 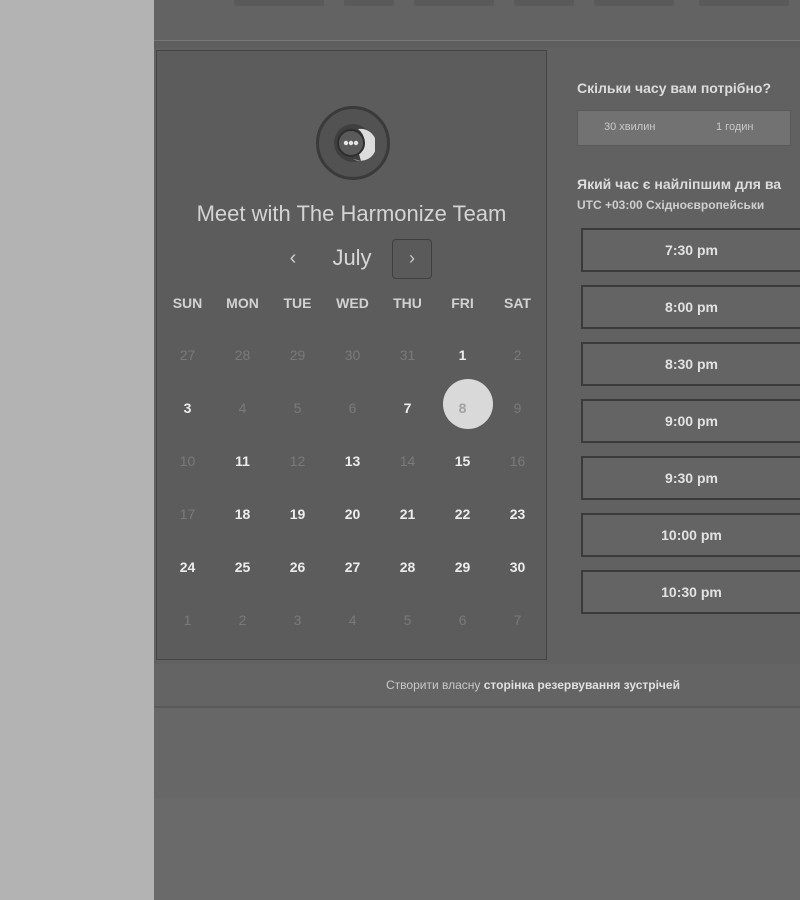 I want to click on calendar-day: 3, so click(x=297, y=620).